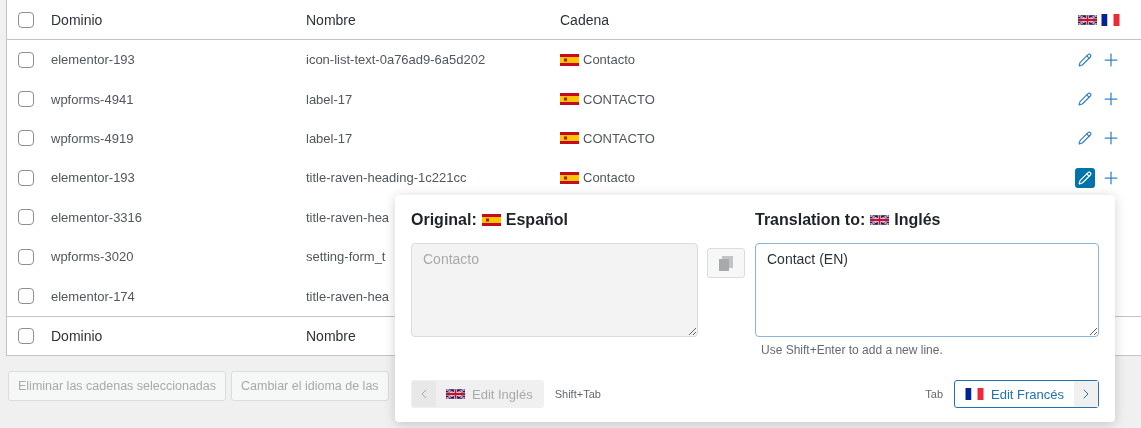 The image size is (1141, 428). I want to click on translation-label: Translation to:, so click(810, 220).